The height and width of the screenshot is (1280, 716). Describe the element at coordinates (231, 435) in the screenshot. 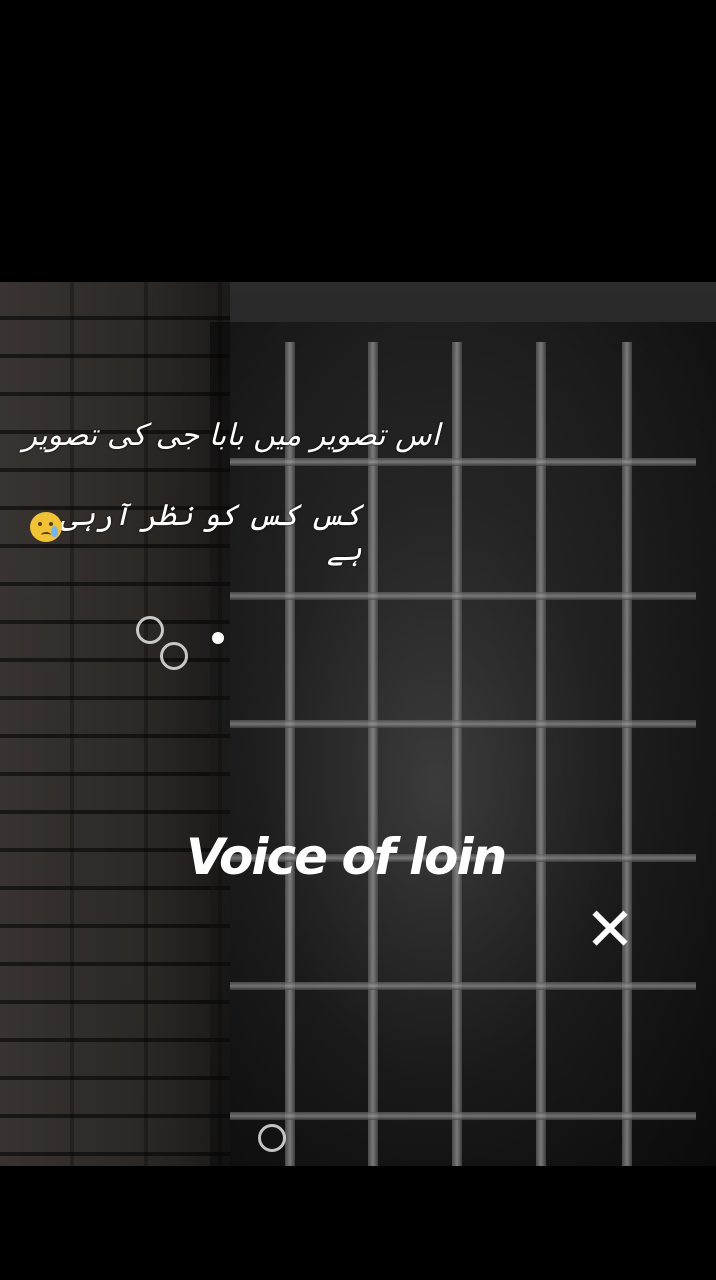

I see `caption-line-1: اس تصویر میں بابا جی کی تصویر` at that location.